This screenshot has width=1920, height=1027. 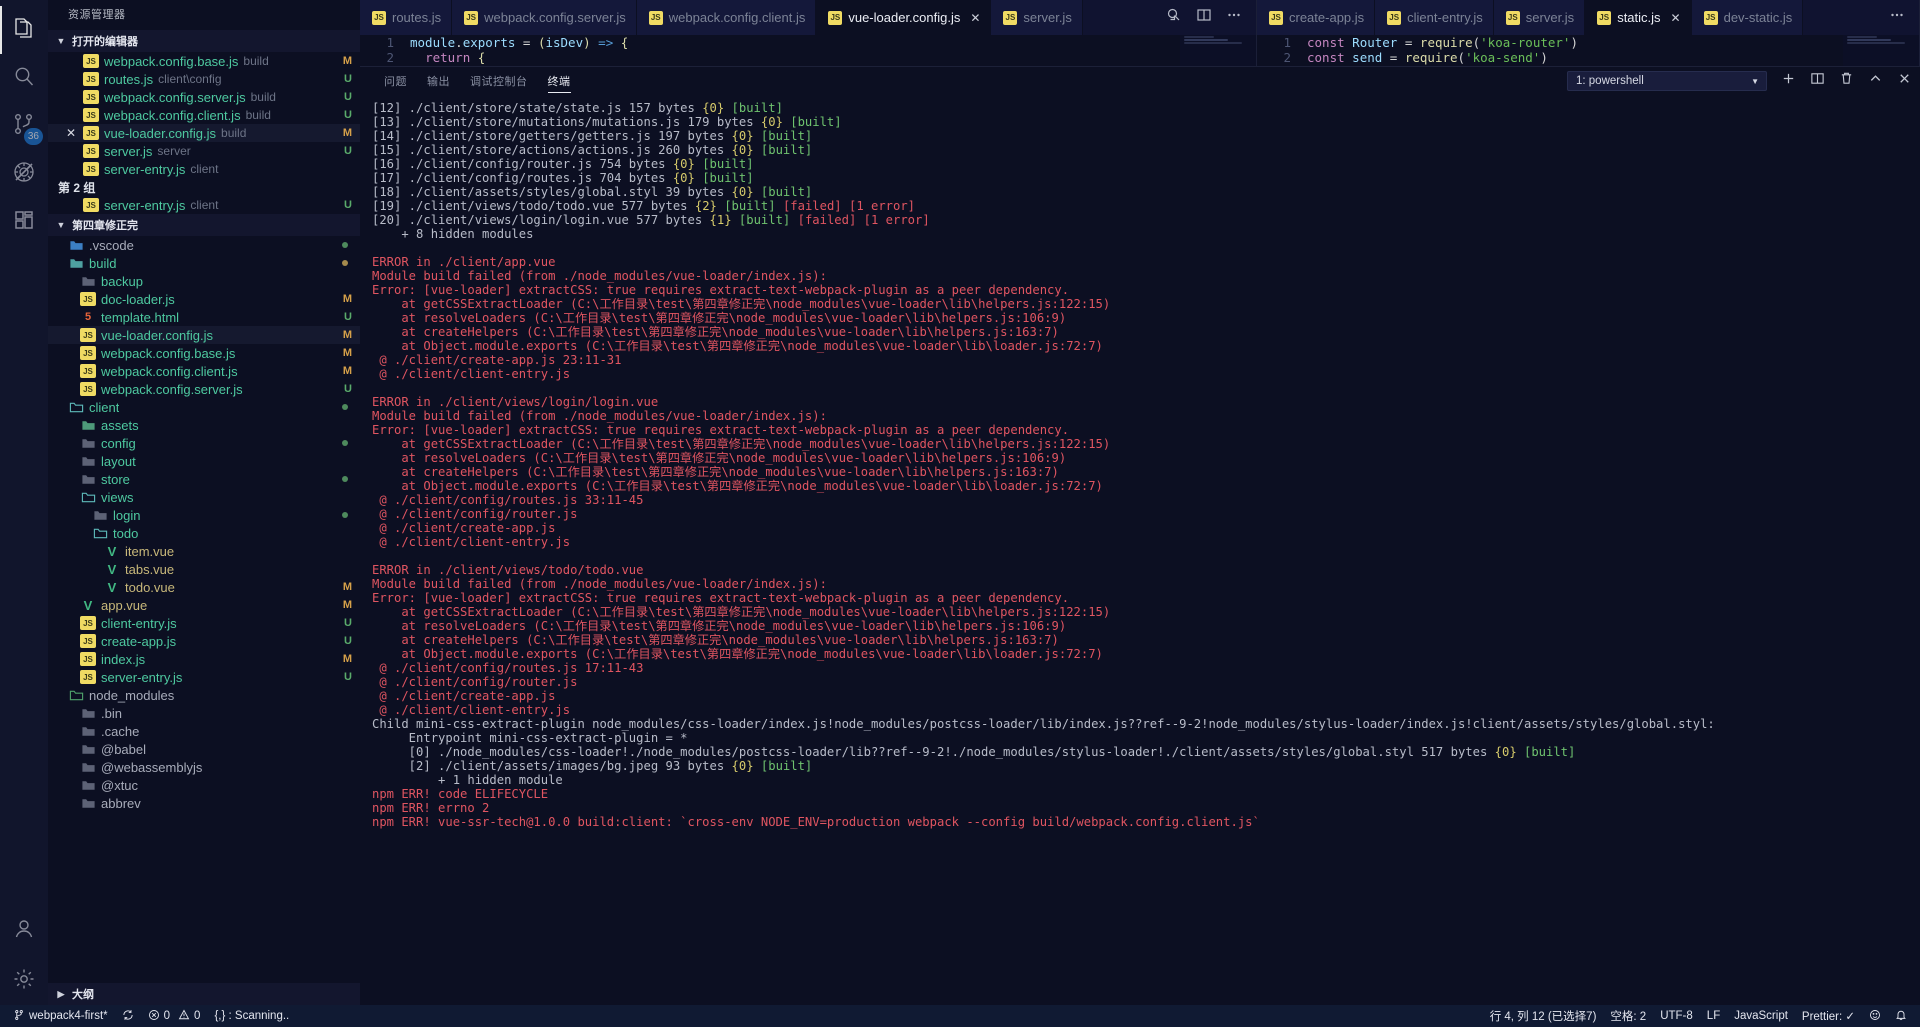 I want to click on open-editor-item: JS webpack.config.base.js build M, so click(x=204, y=61).